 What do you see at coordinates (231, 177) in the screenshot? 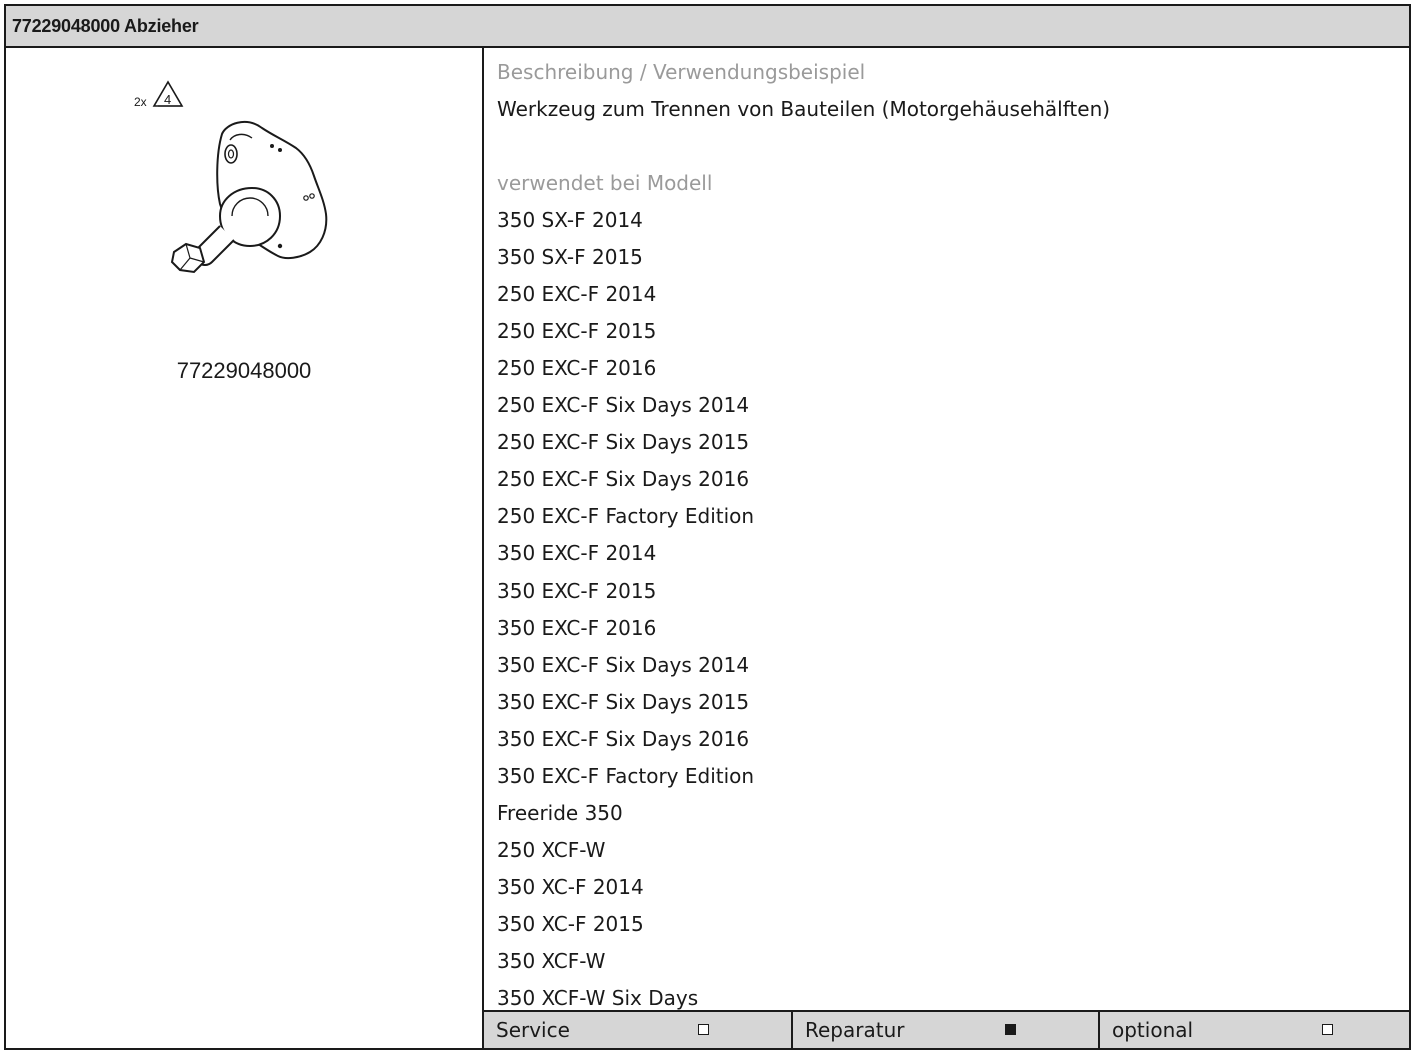
I see `puller-tool-illustration: 2x 4` at bounding box center [231, 177].